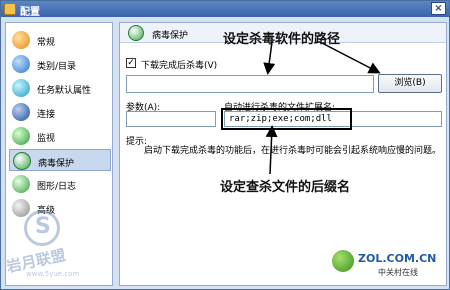 The height and width of the screenshot is (290, 450). Describe the element at coordinates (282, 39) in the screenshot. I see `annotation-path-note: 设定杀毒软件的路径` at that location.